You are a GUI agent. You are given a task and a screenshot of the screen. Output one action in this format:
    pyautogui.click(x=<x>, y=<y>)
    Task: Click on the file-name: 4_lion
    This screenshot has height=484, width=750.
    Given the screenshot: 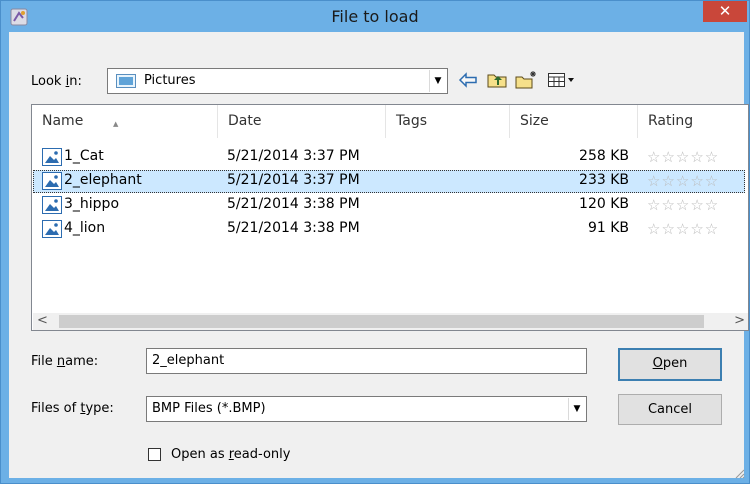 What is the action you would take?
    pyautogui.click(x=85, y=228)
    